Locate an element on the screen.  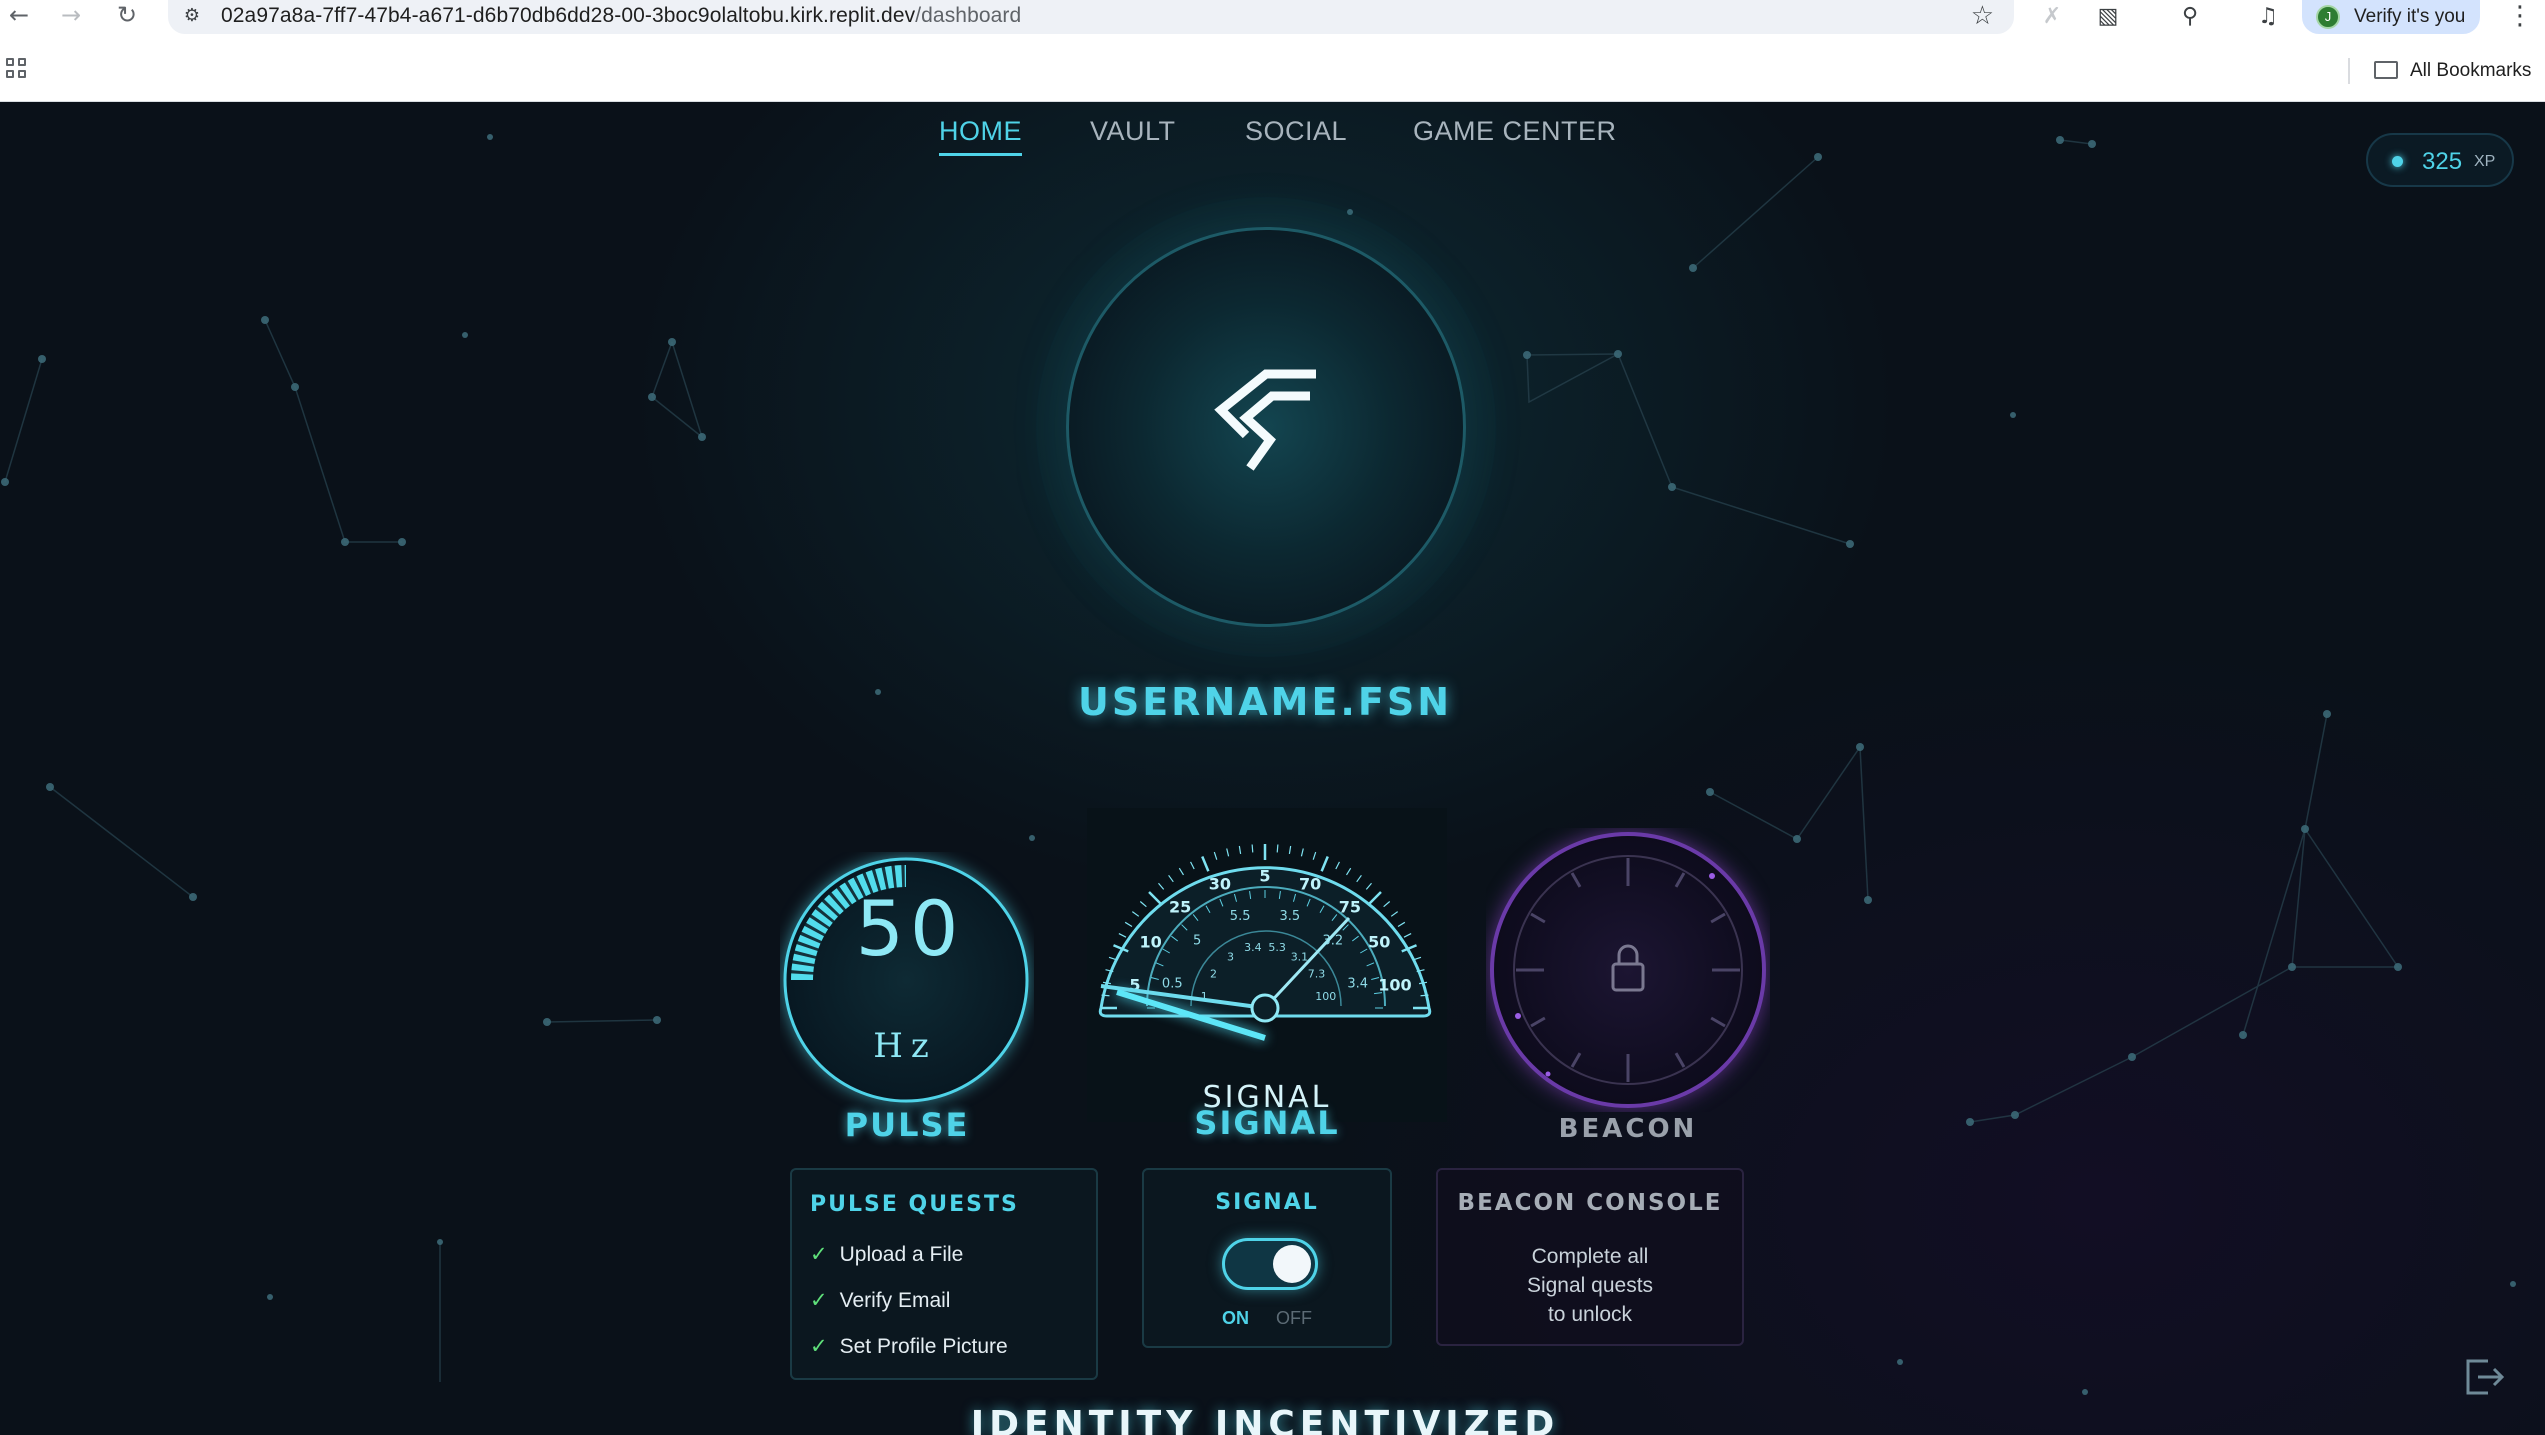
all-bookmarks-button: All Bookmarks is located at coordinates (2452, 71).